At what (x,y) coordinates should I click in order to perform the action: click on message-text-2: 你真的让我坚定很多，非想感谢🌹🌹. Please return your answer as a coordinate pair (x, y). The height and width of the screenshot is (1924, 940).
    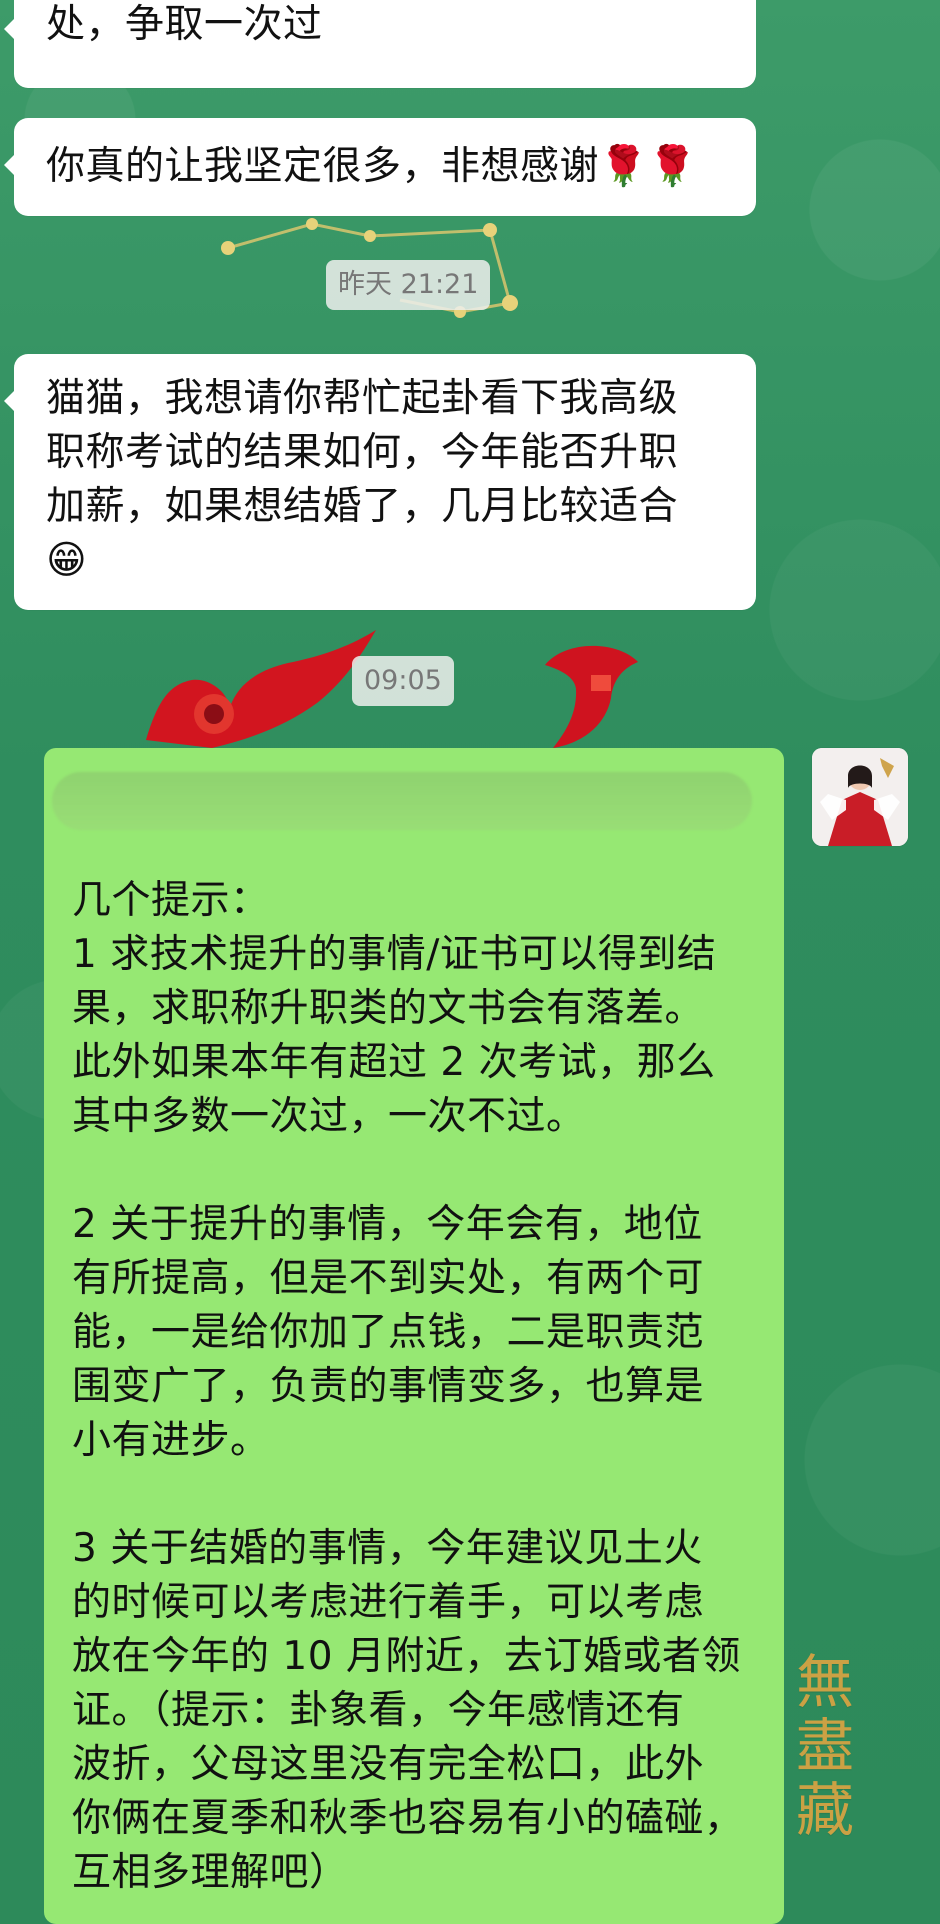
    Looking at the image, I should click on (372, 166).